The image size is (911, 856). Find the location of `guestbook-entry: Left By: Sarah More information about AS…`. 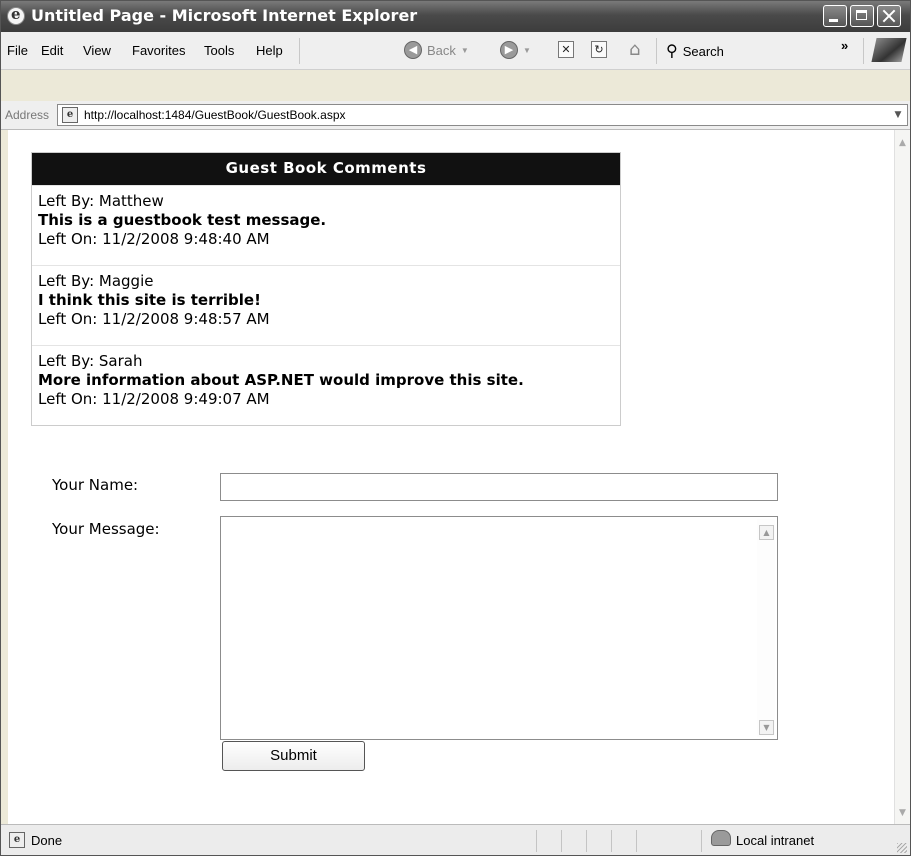

guestbook-entry: Left By: Sarah More information about AS… is located at coordinates (326, 385).